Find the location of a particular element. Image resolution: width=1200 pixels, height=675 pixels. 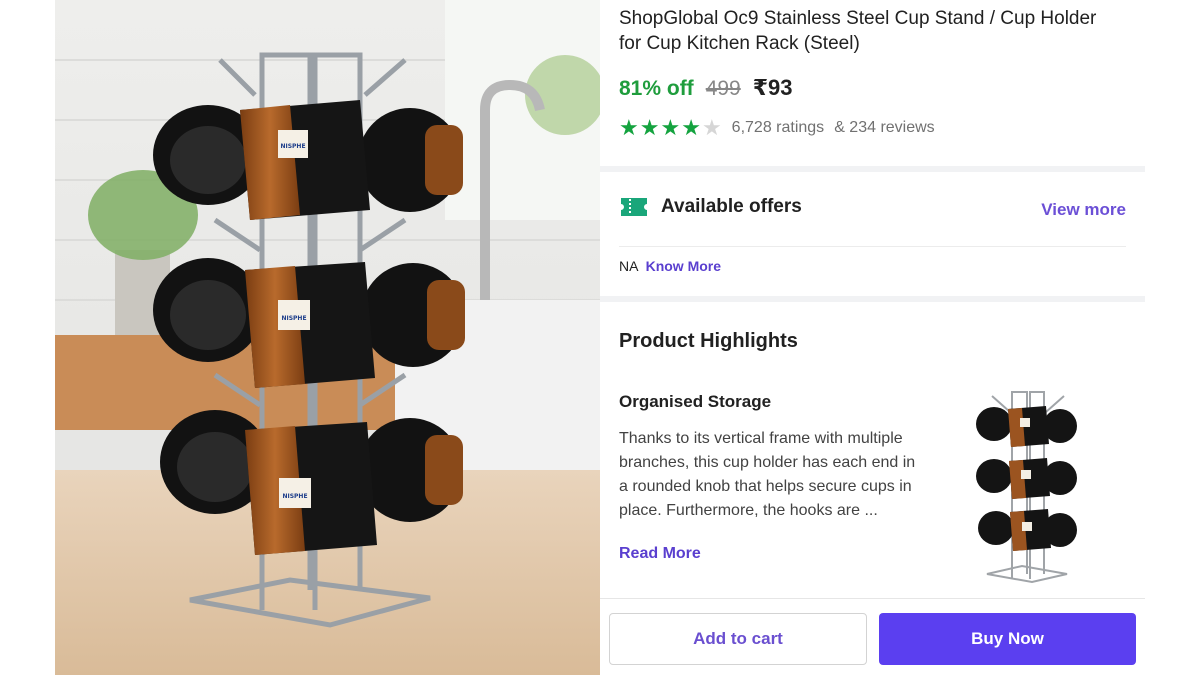

offers-header: Available offers is located at coordinates (710, 207).